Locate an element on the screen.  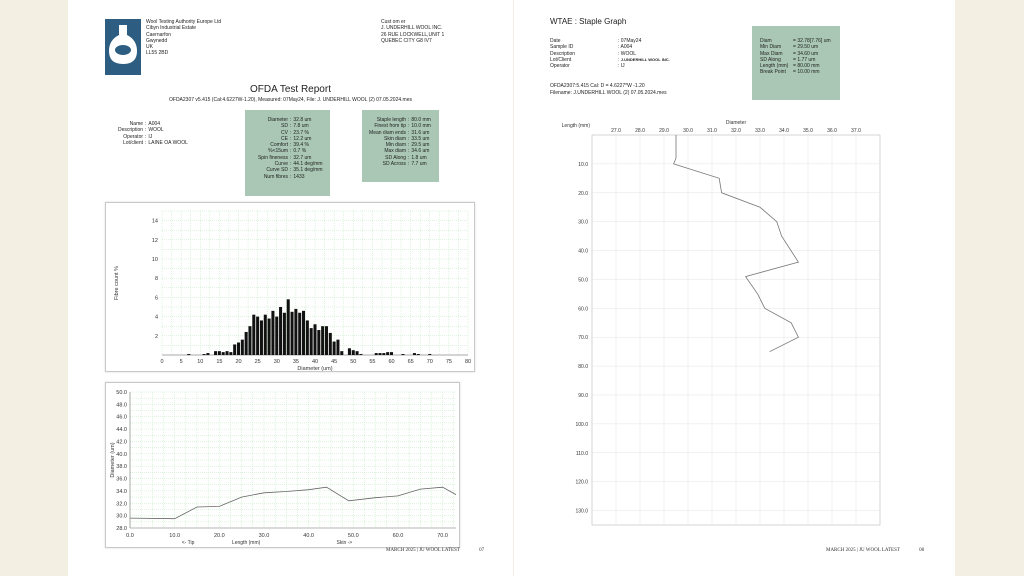
y-axis-label: Length (mm) is located at coordinates (576, 126).